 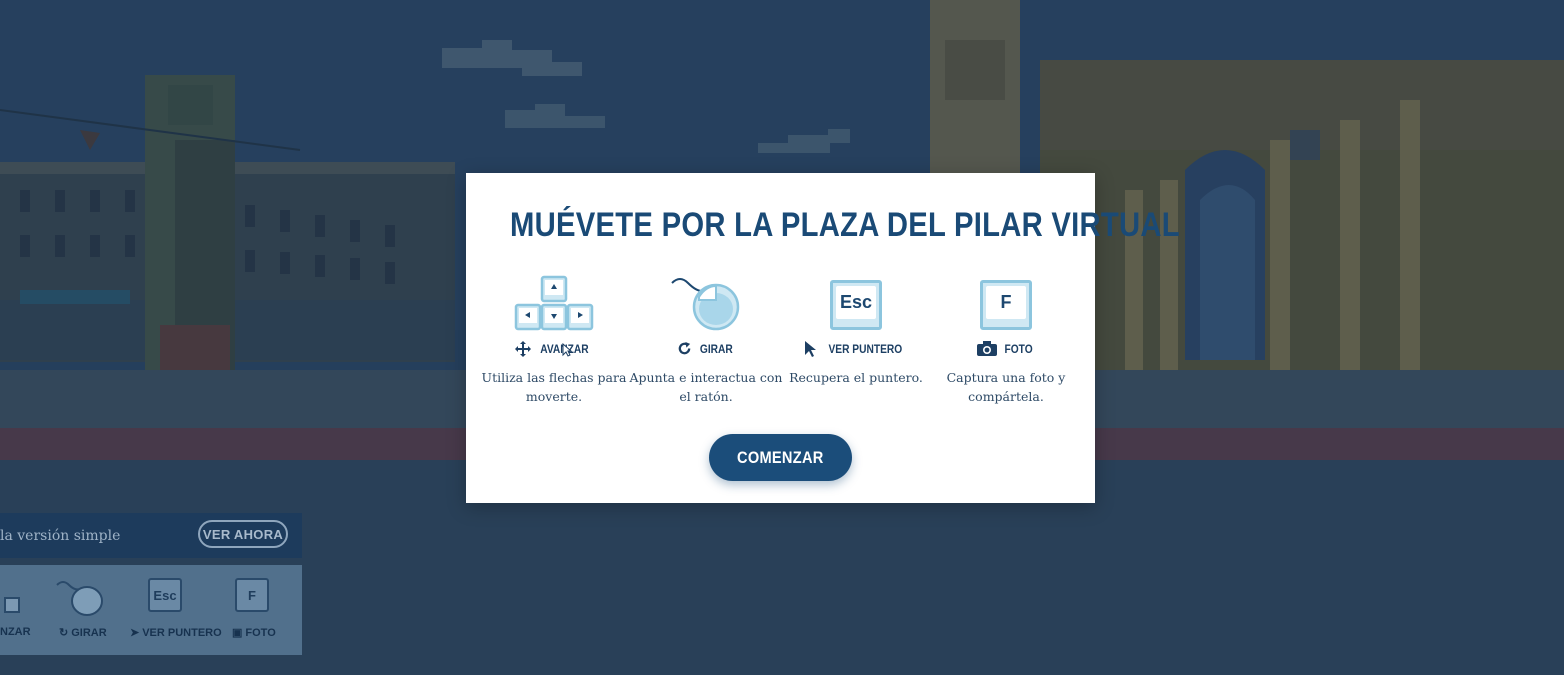 What do you see at coordinates (1006, 305) in the screenshot?
I see `f-key-icon: F` at bounding box center [1006, 305].